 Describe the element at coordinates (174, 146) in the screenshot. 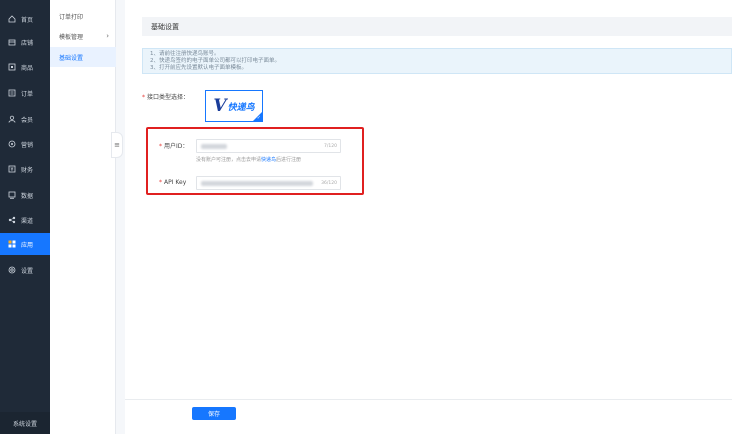

I see `user-id-label: * 用户ID：` at that location.